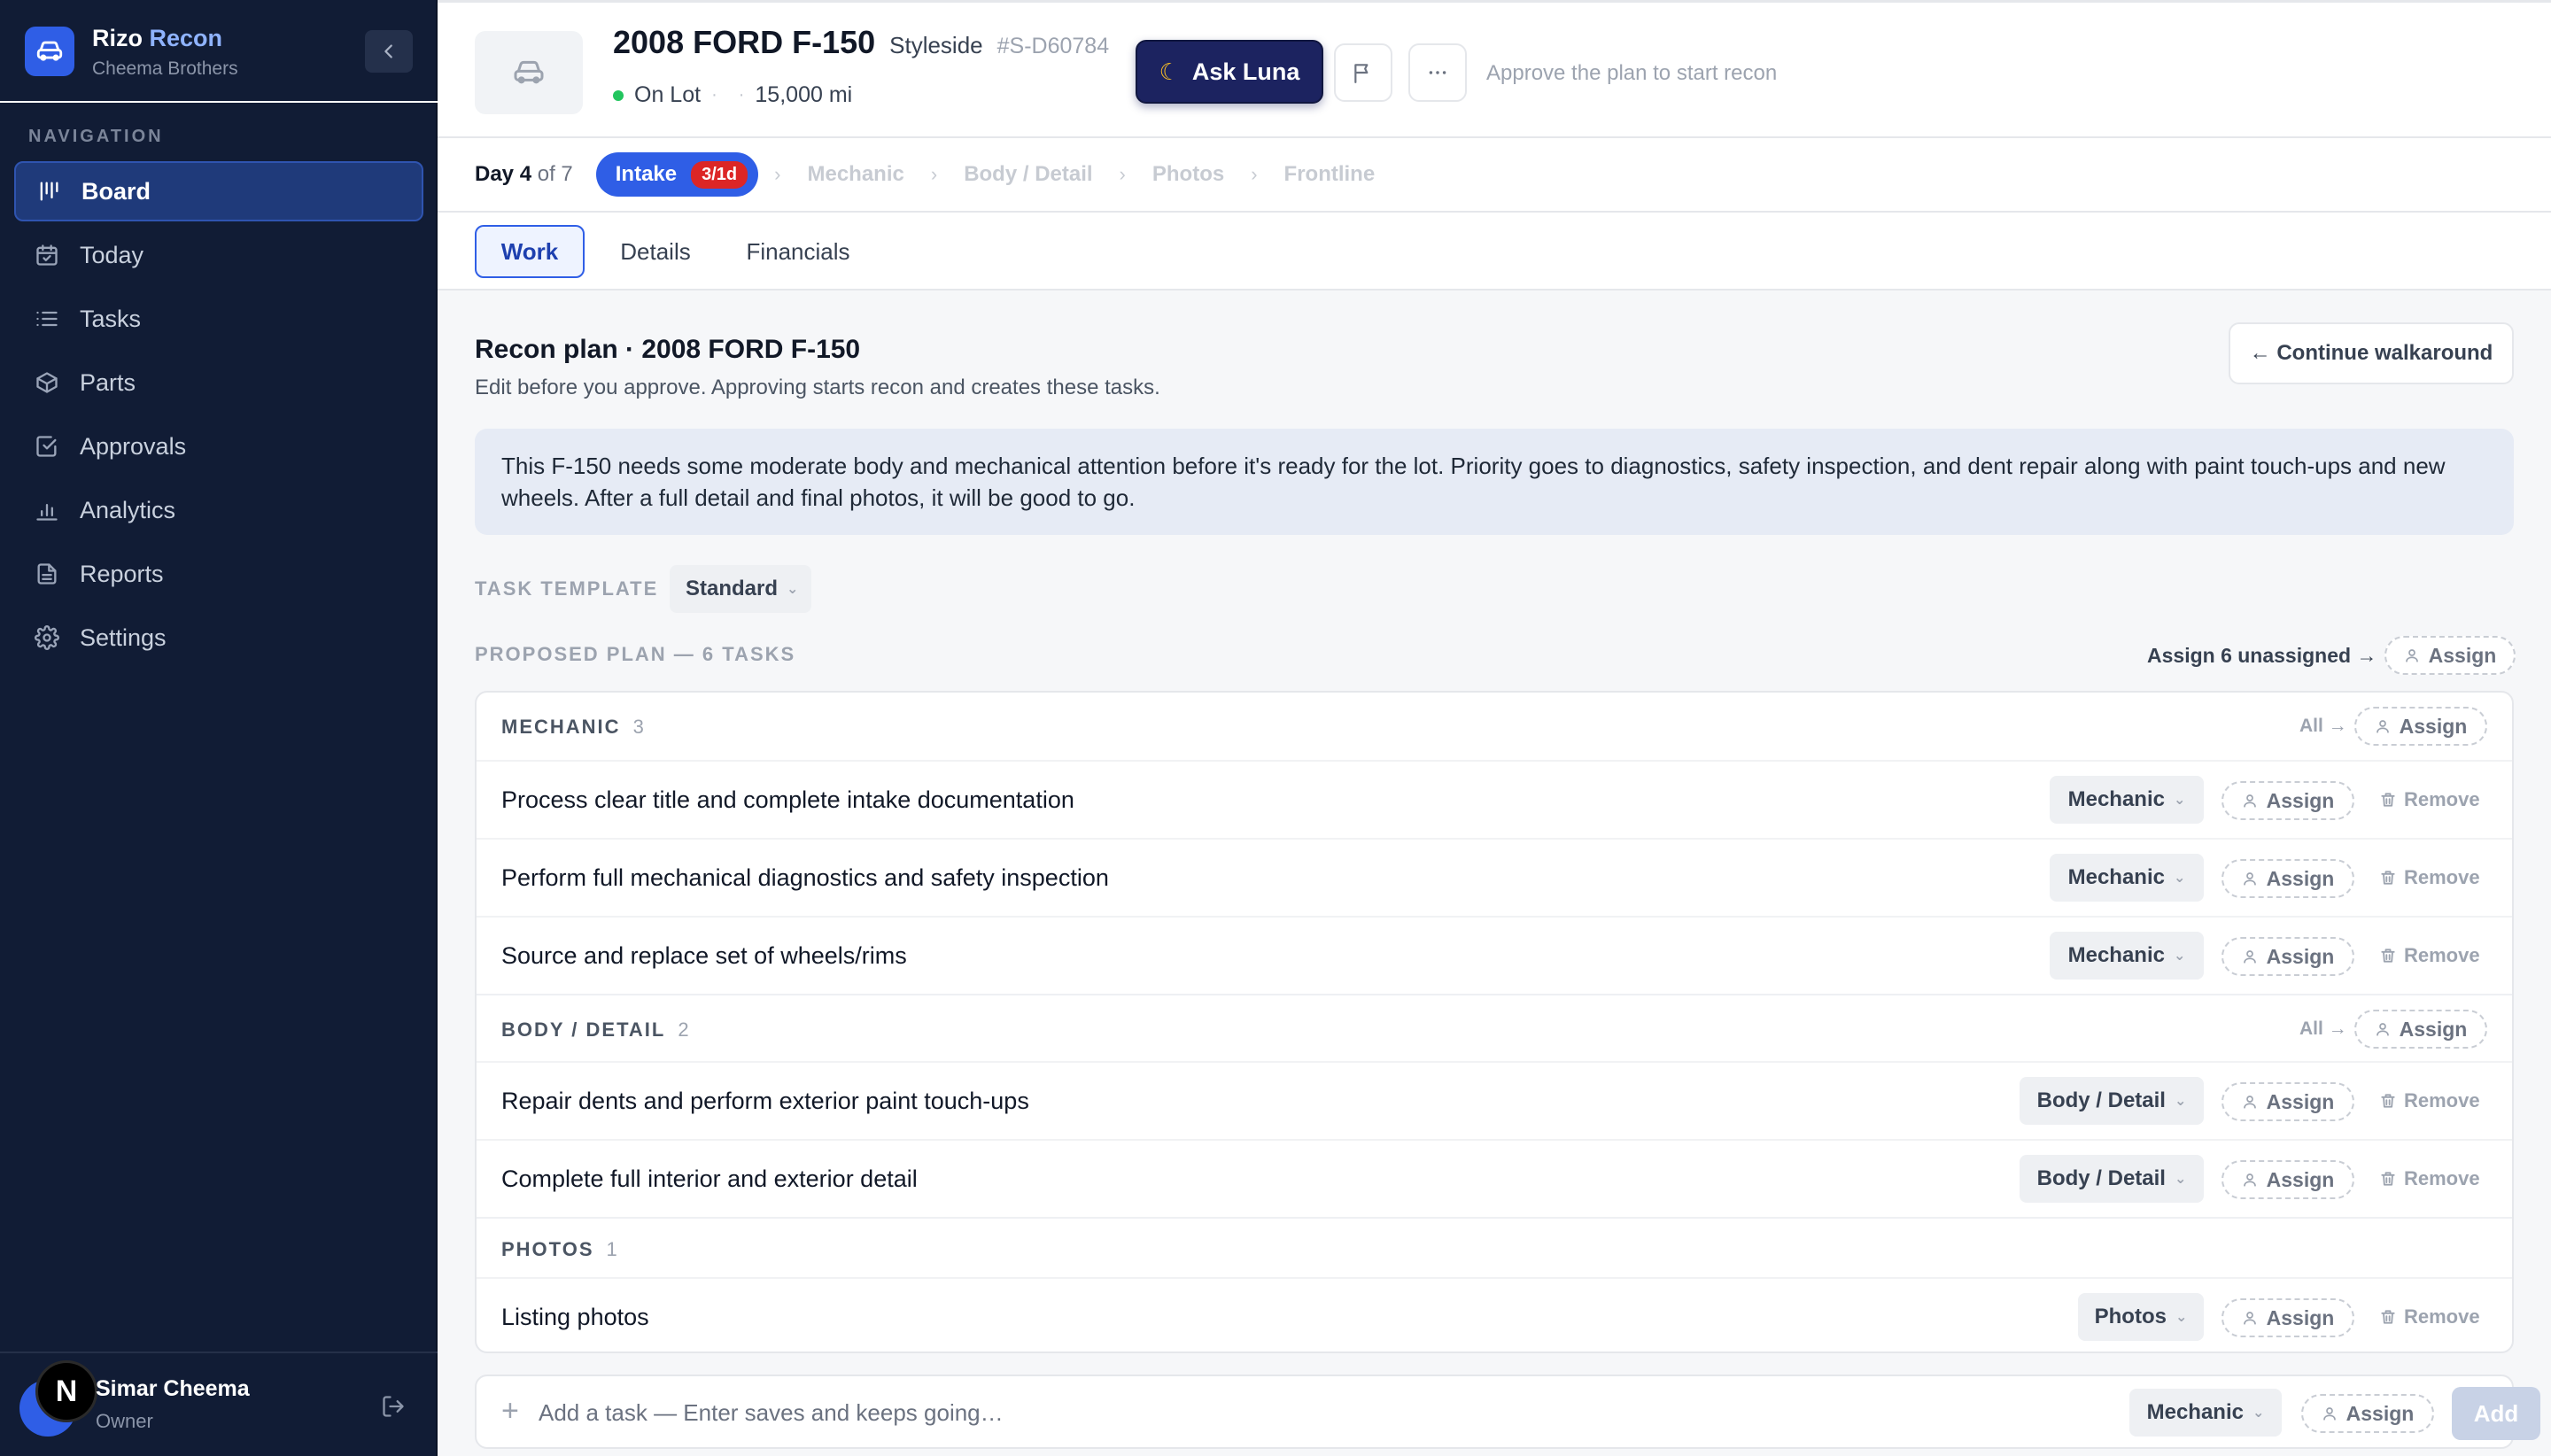 The image size is (2551, 1456). I want to click on assign-unassigned-link: Assign 6 unassigned →, so click(2262, 656).